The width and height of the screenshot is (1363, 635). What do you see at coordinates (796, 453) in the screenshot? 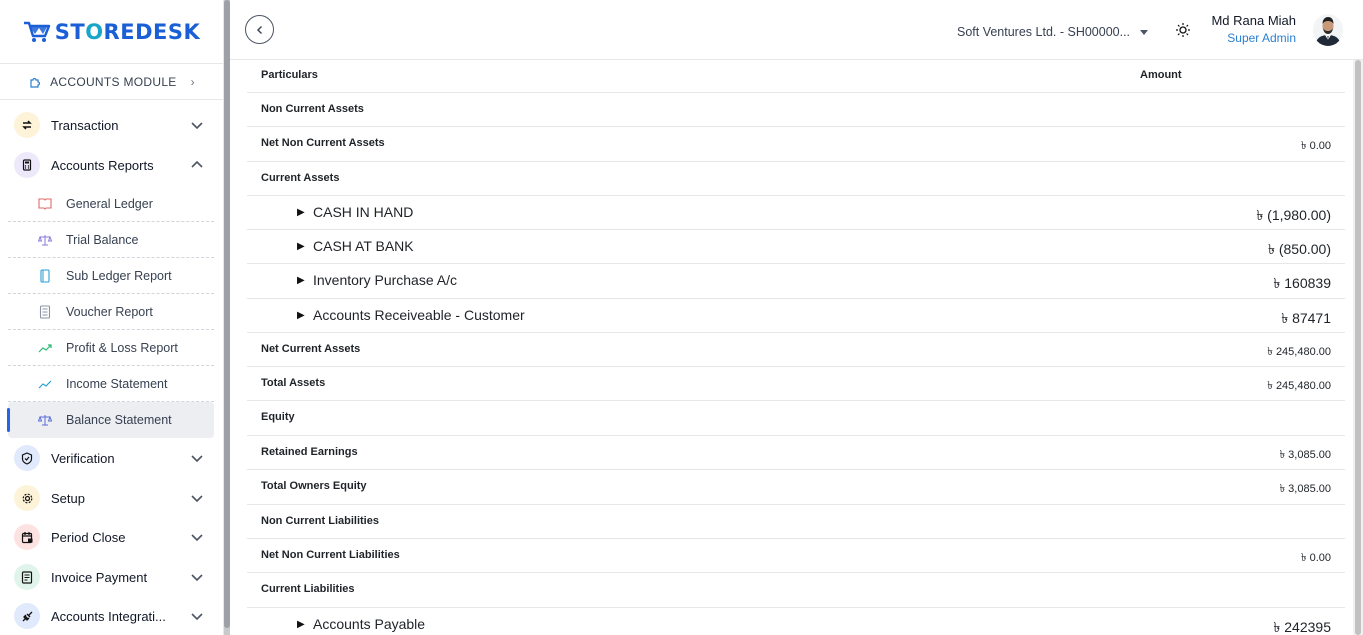
I see `table-row: Retained Earnings ৳ 3,085.00` at bounding box center [796, 453].